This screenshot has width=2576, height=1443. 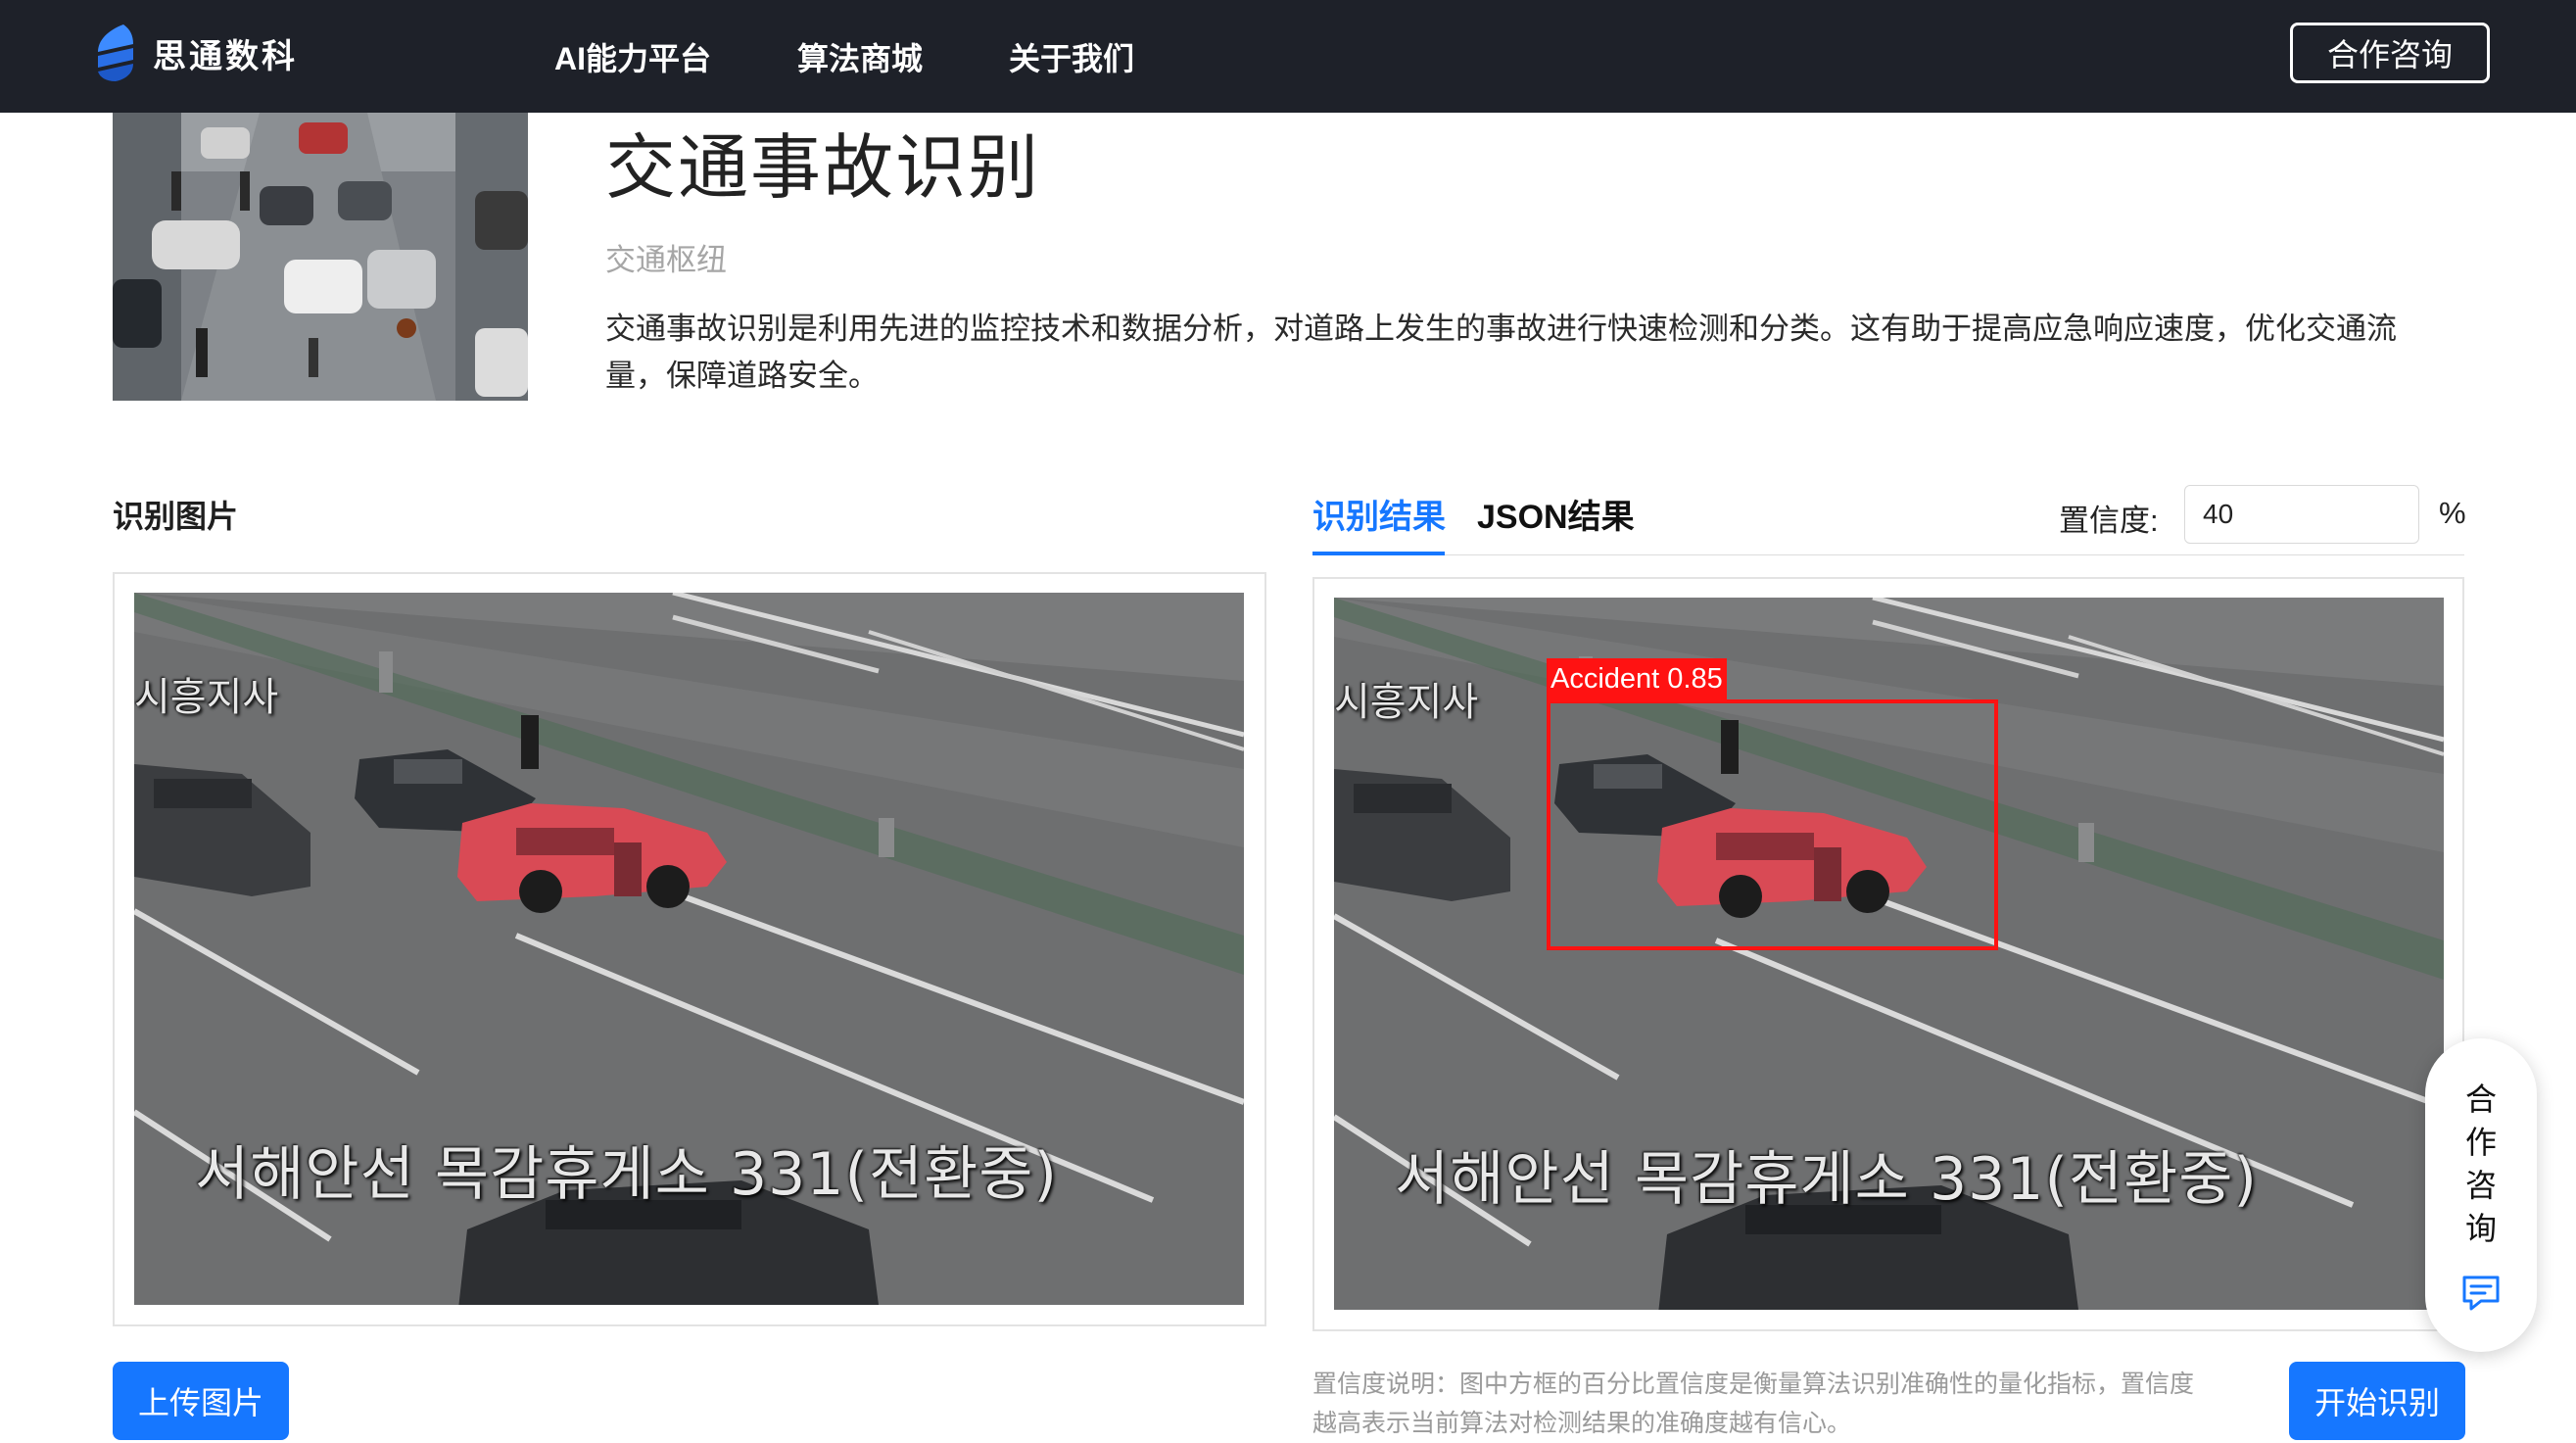 What do you see at coordinates (1888, 554) in the screenshot?
I see `tab-divider` at bounding box center [1888, 554].